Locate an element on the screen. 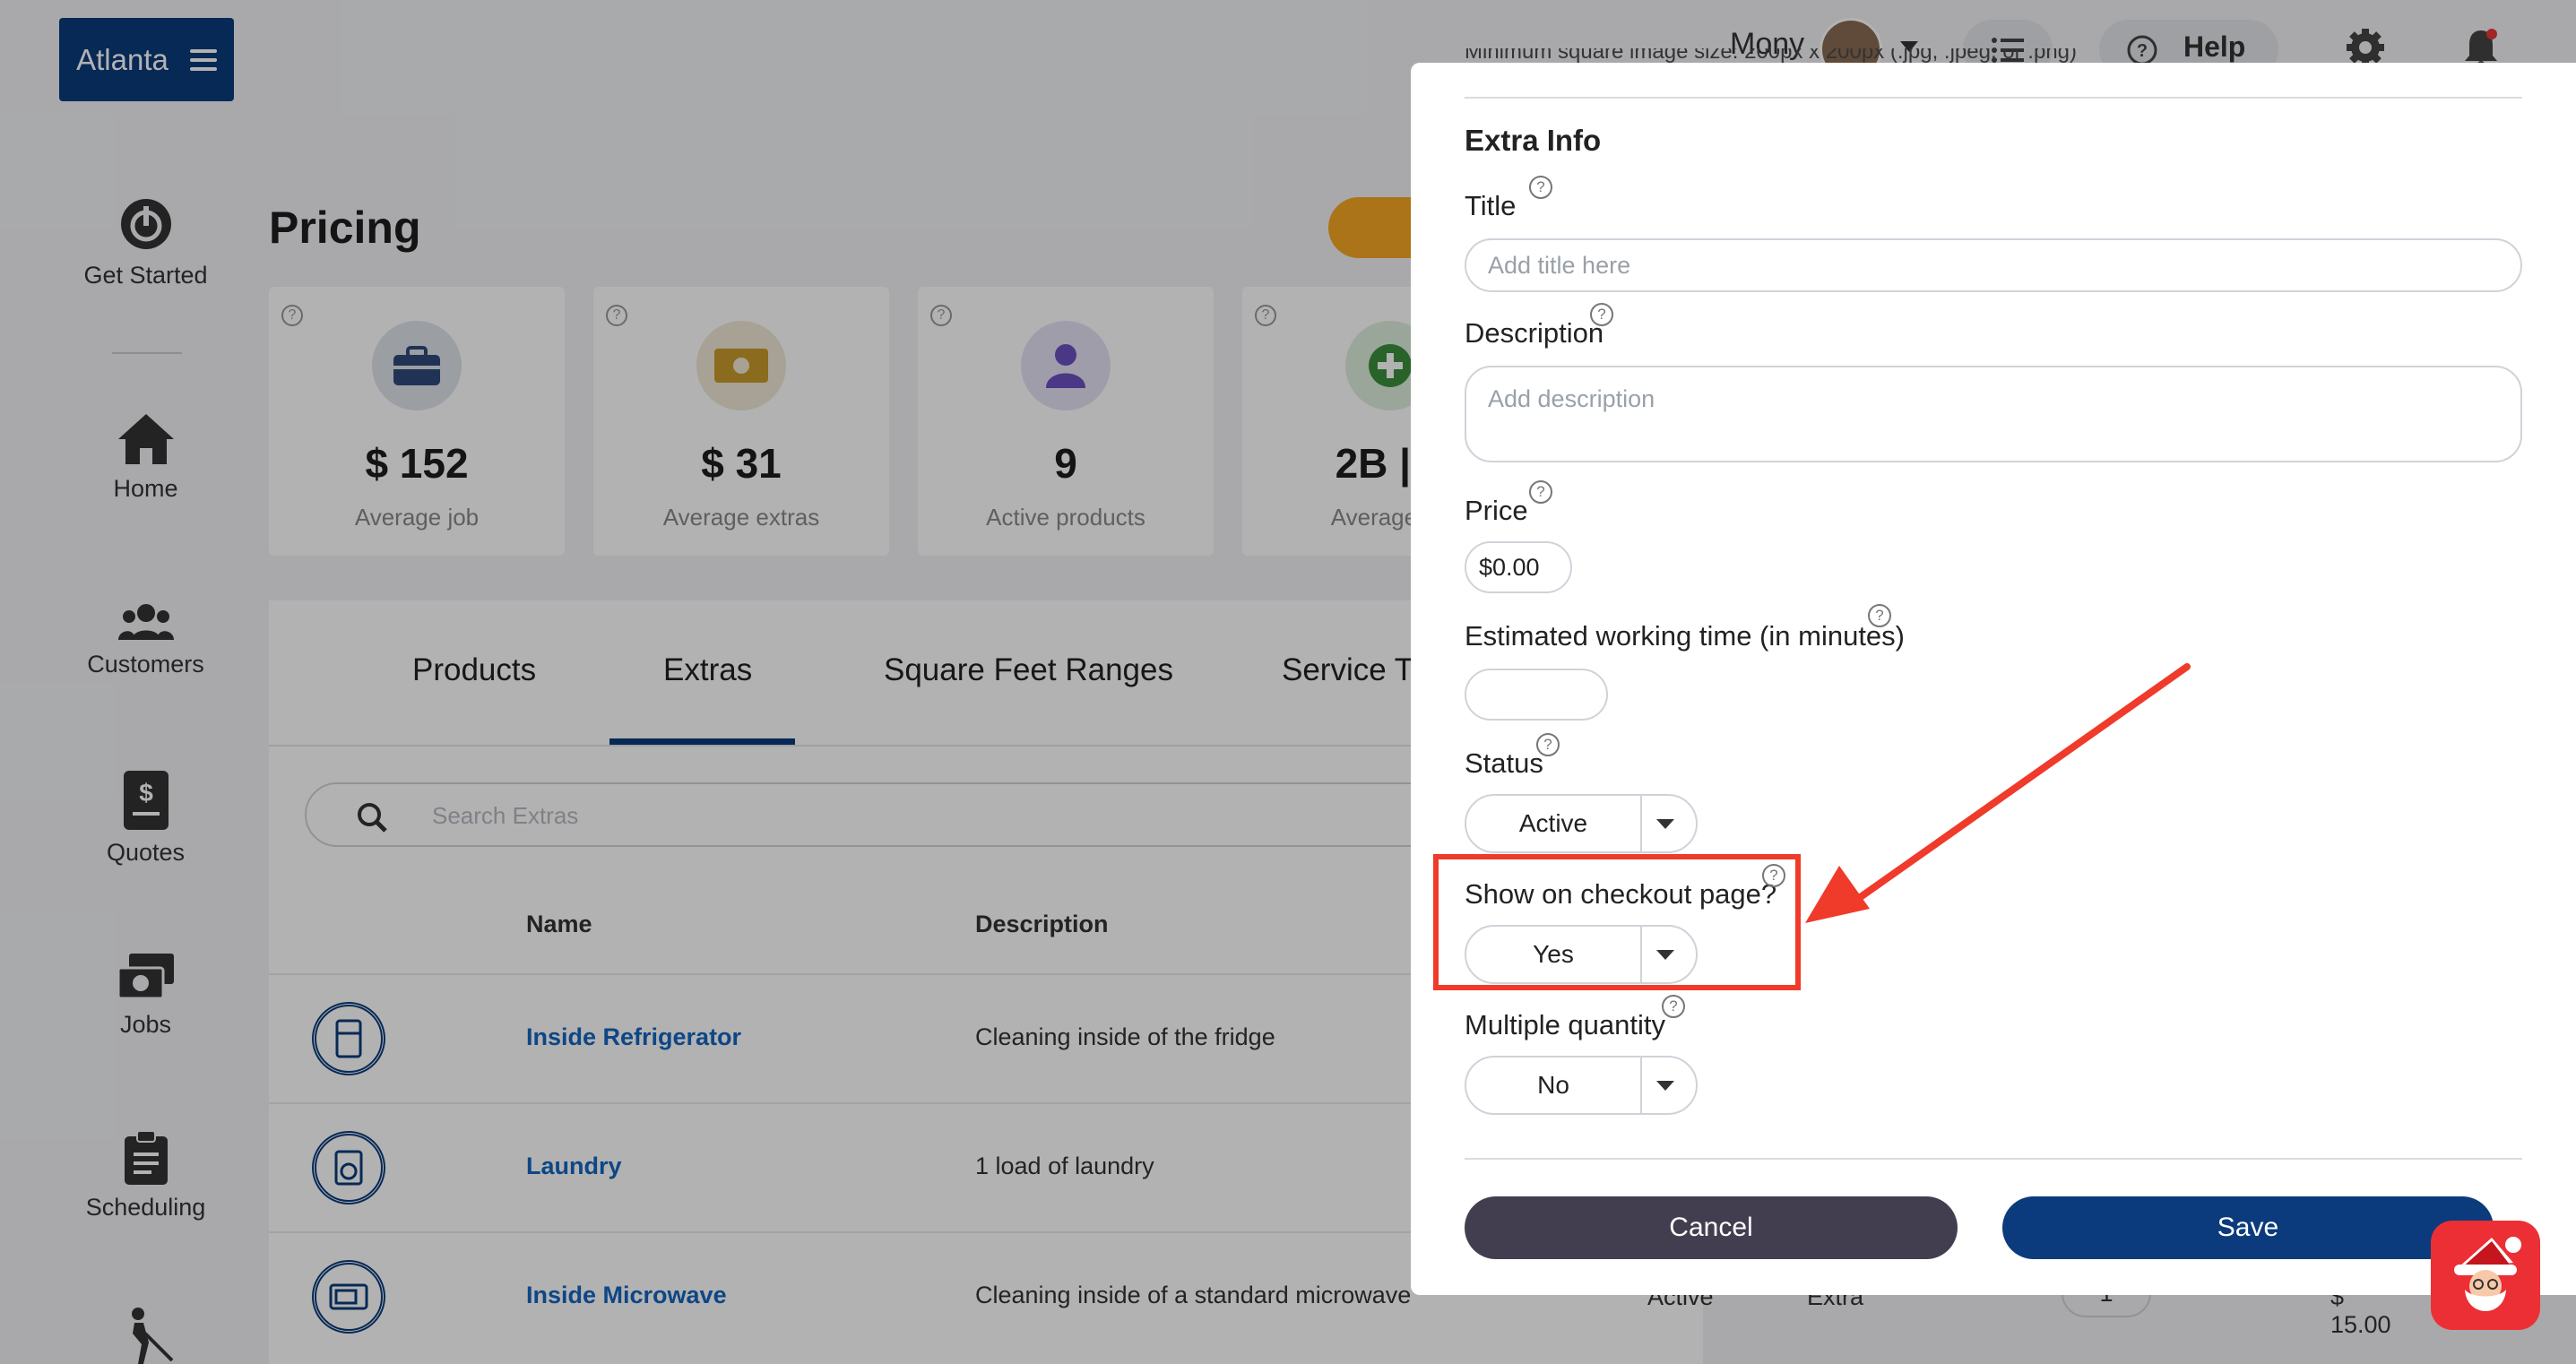 The height and width of the screenshot is (1364, 2576). status-select: Active is located at coordinates (1581, 823).